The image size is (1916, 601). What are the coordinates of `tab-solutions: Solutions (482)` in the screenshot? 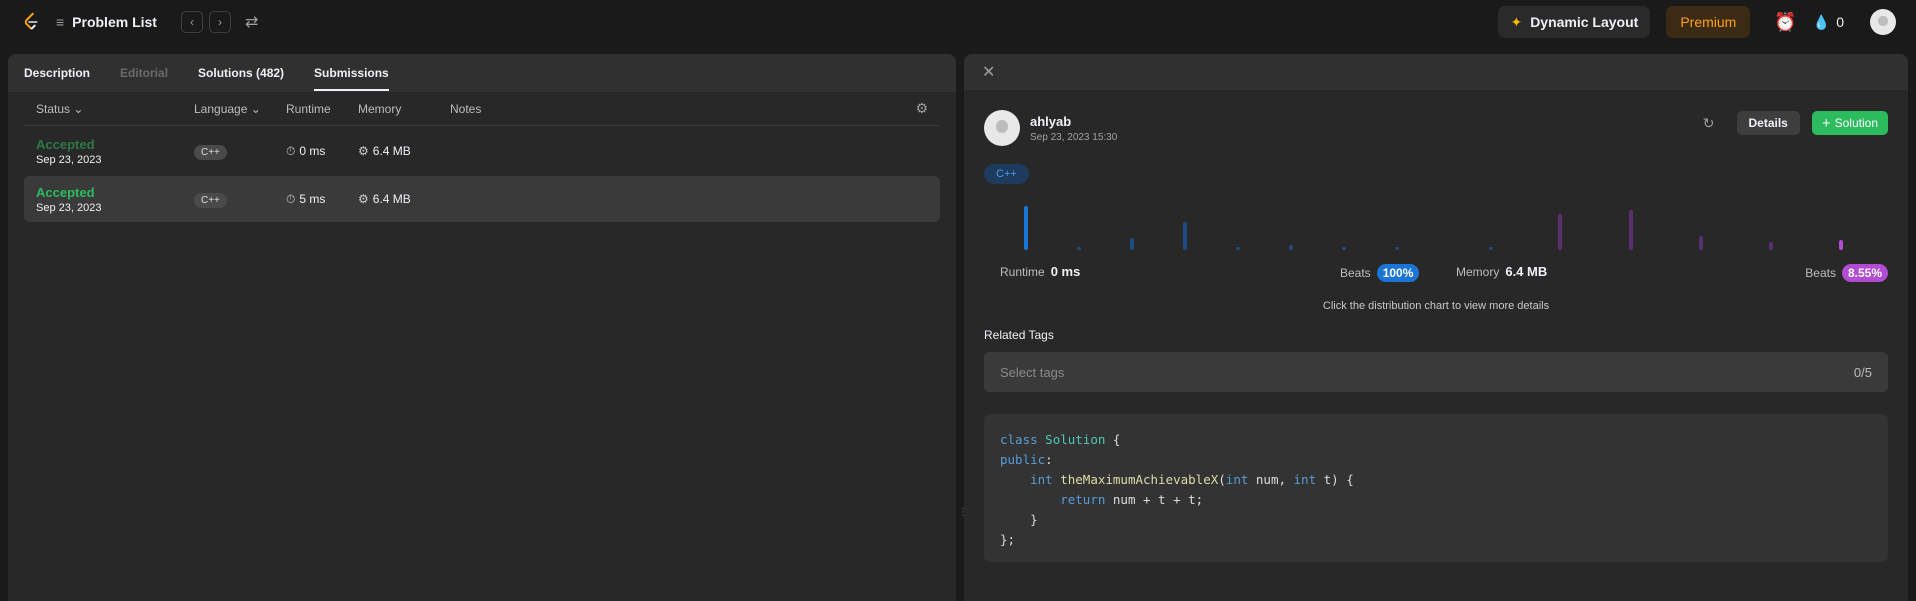 It's located at (241, 72).